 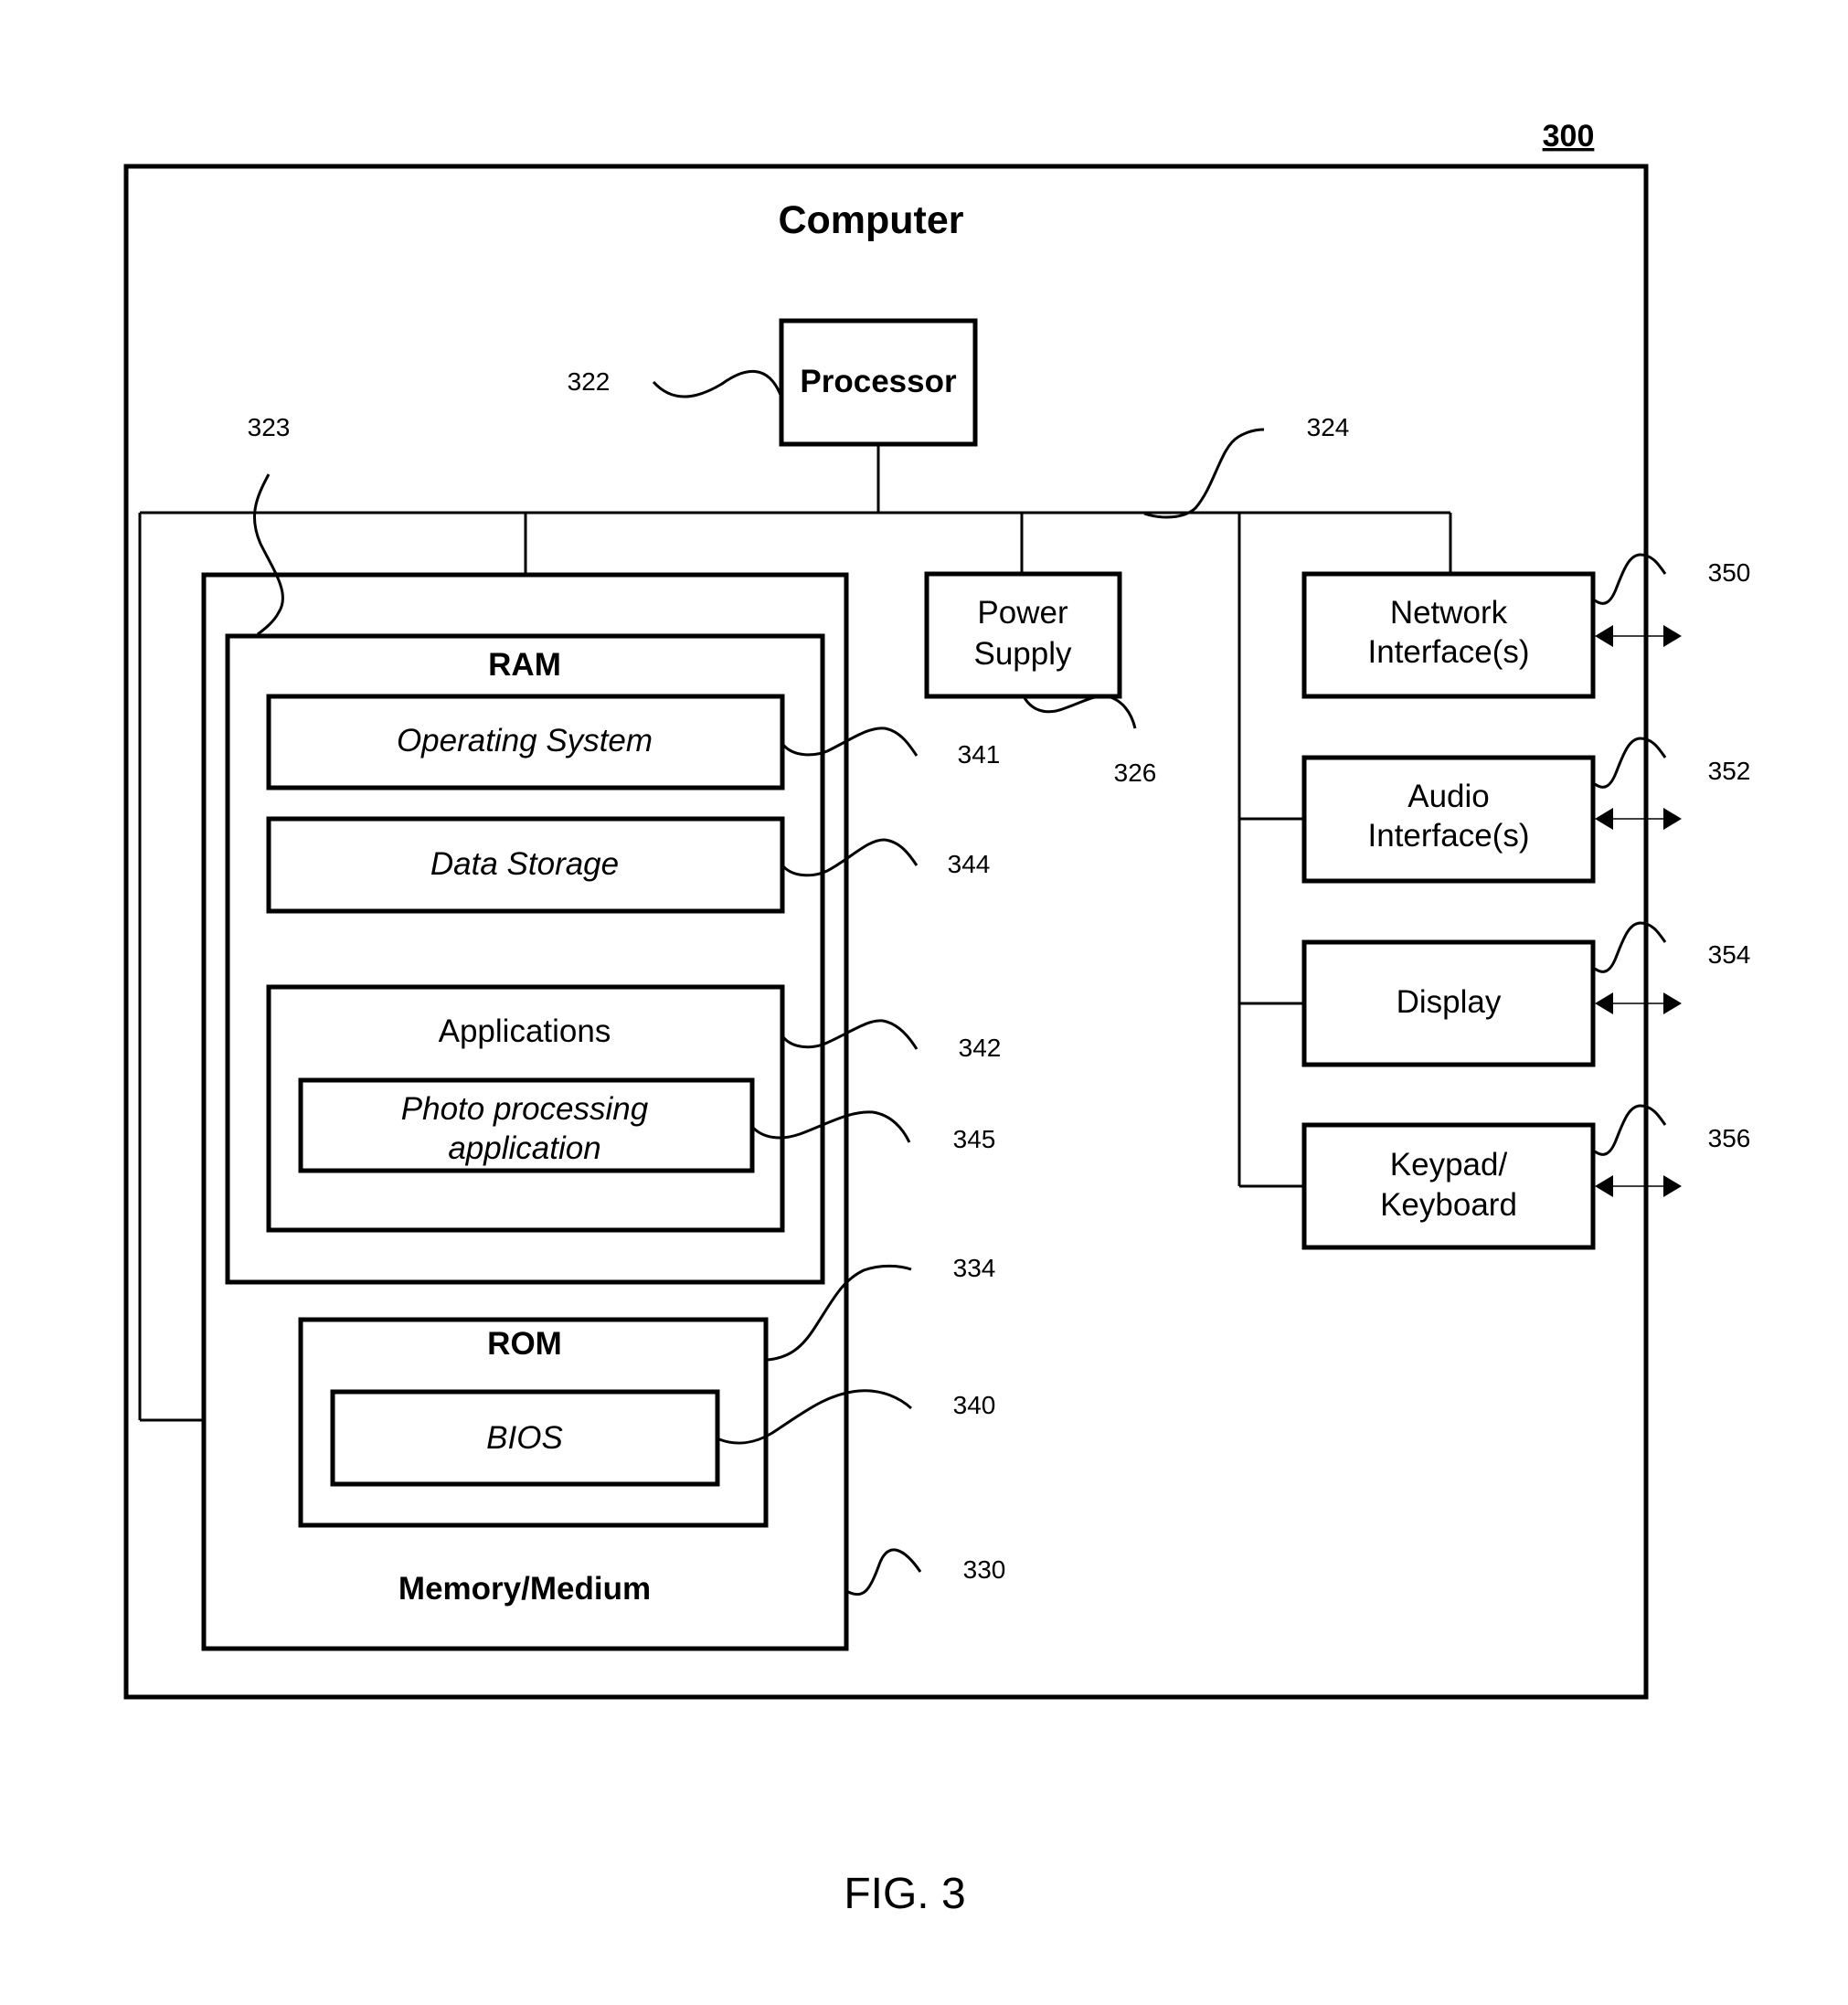 What do you see at coordinates (1023, 654) in the screenshot?
I see `power-supply-label-line-2: Supply` at bounding box center [1023, 654].